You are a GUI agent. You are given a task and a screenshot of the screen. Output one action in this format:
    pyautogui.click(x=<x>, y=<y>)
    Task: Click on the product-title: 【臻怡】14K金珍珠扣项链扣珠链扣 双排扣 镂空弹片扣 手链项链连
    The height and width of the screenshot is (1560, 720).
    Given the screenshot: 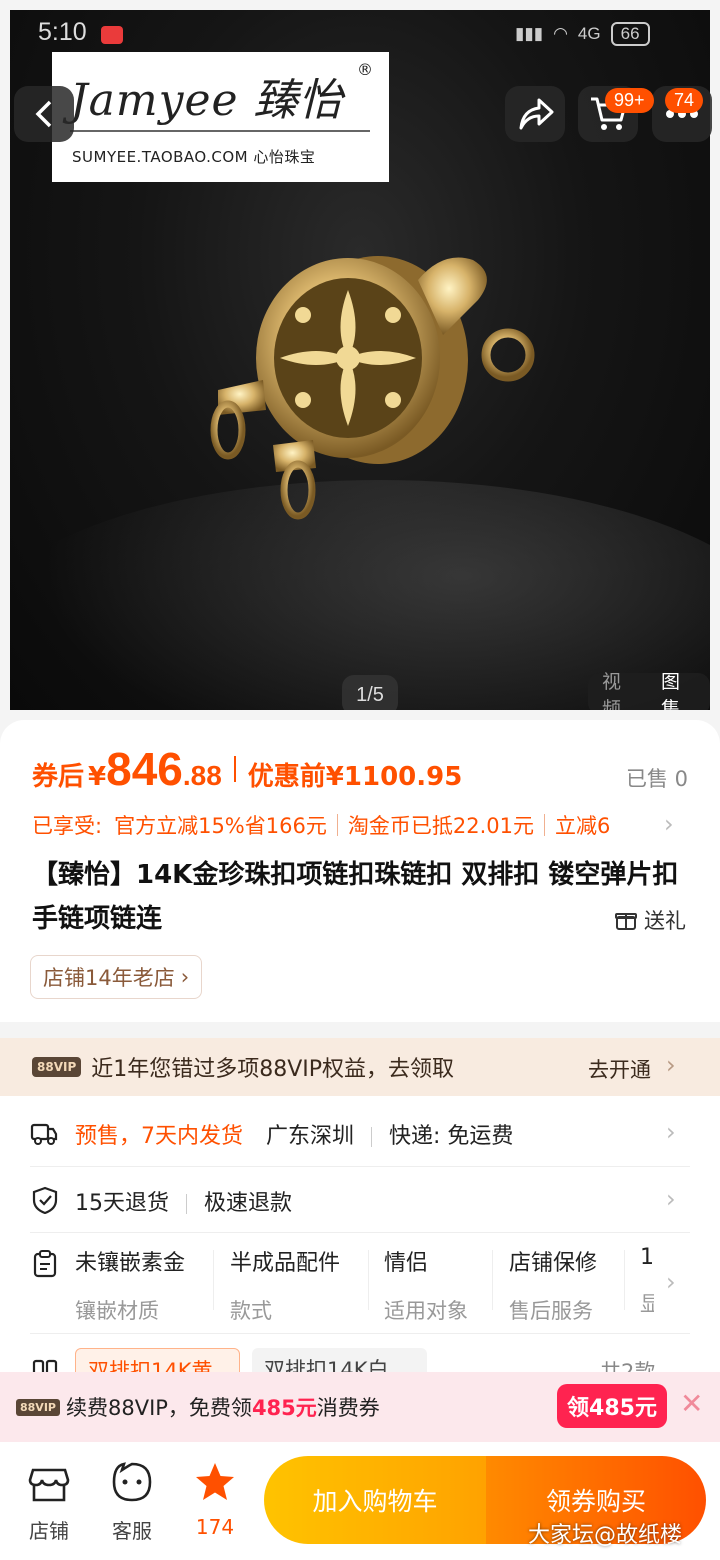 What is the action you would take?
    pyautogui.click(x=355, y=897)
    